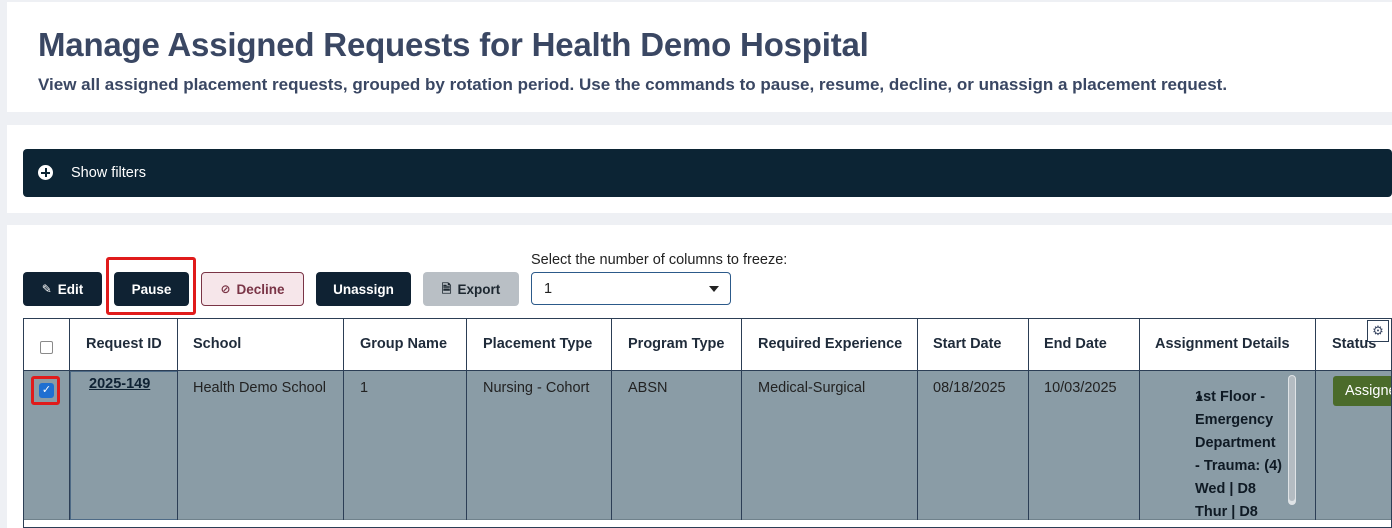 This screenshot has height=528, width=1392. I want to click on cell-placement-type: Nursing - Cohort, so click(536, 388).